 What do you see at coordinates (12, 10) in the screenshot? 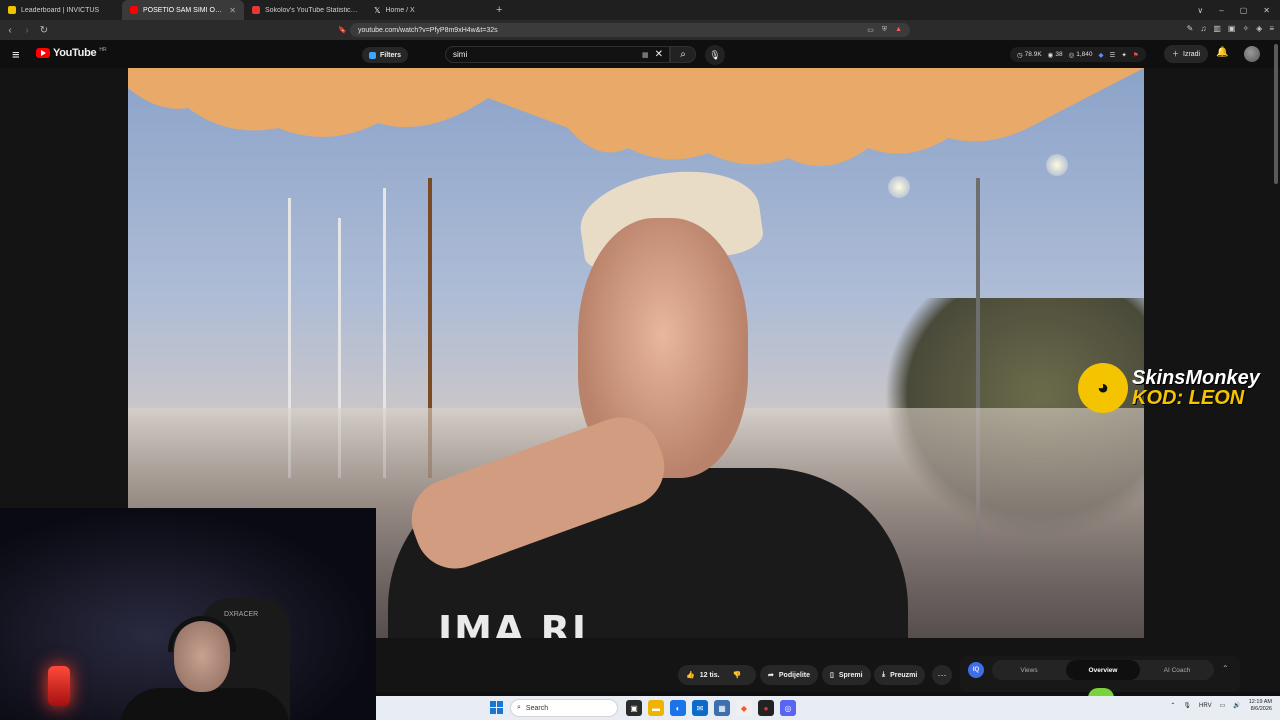
I see `invictus-favicon-icon` at bounding box center [12, 10].